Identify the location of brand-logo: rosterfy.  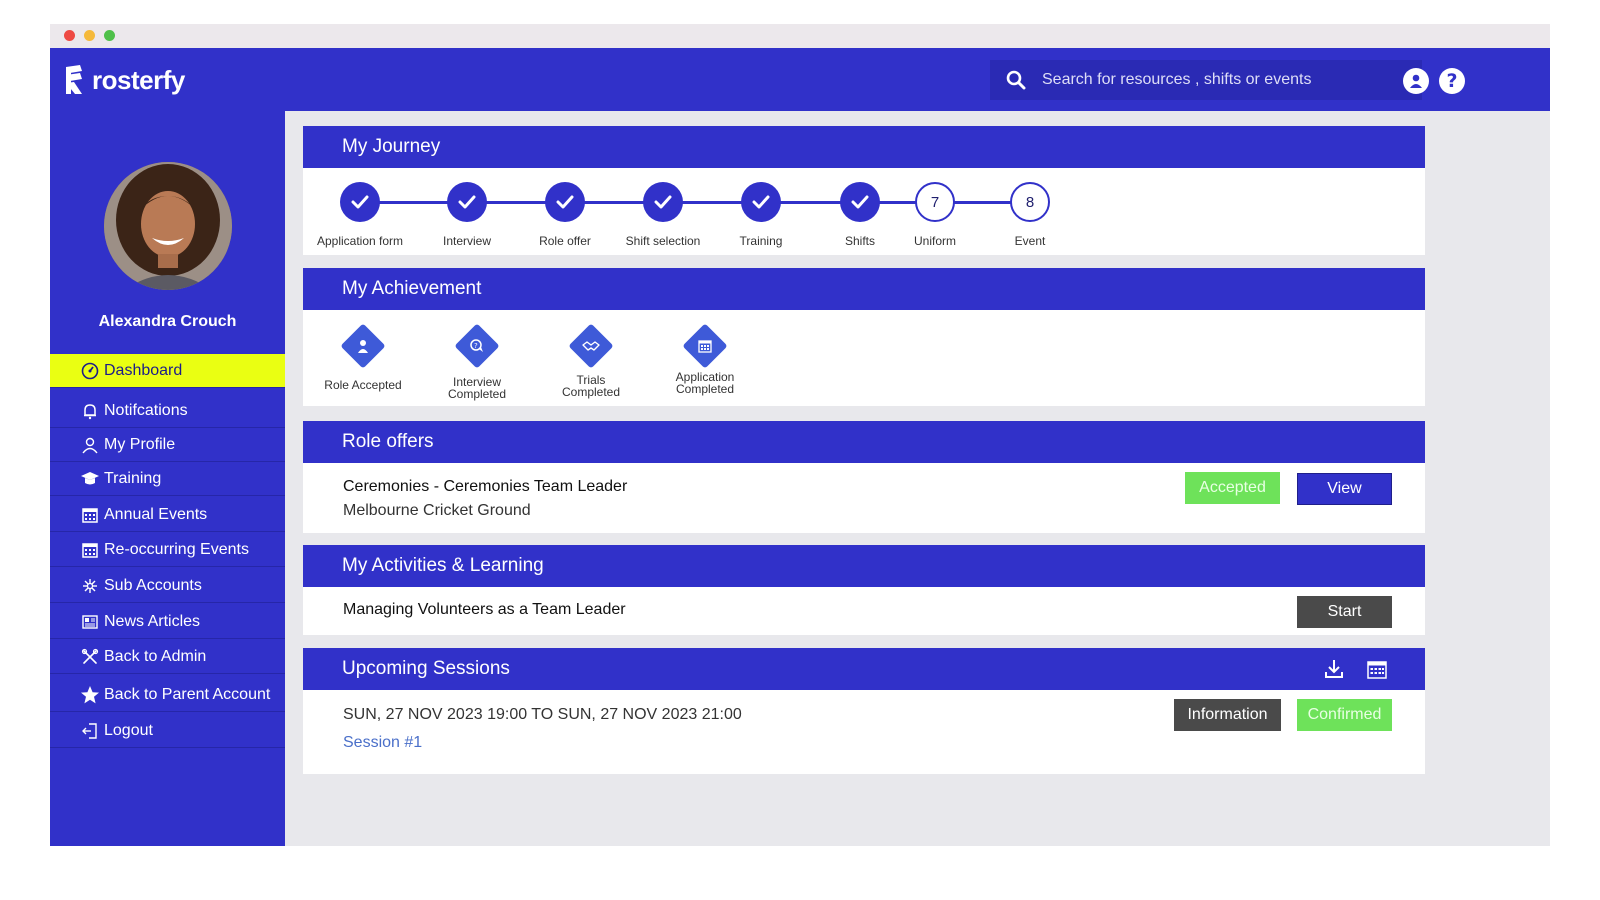
(124, 80).